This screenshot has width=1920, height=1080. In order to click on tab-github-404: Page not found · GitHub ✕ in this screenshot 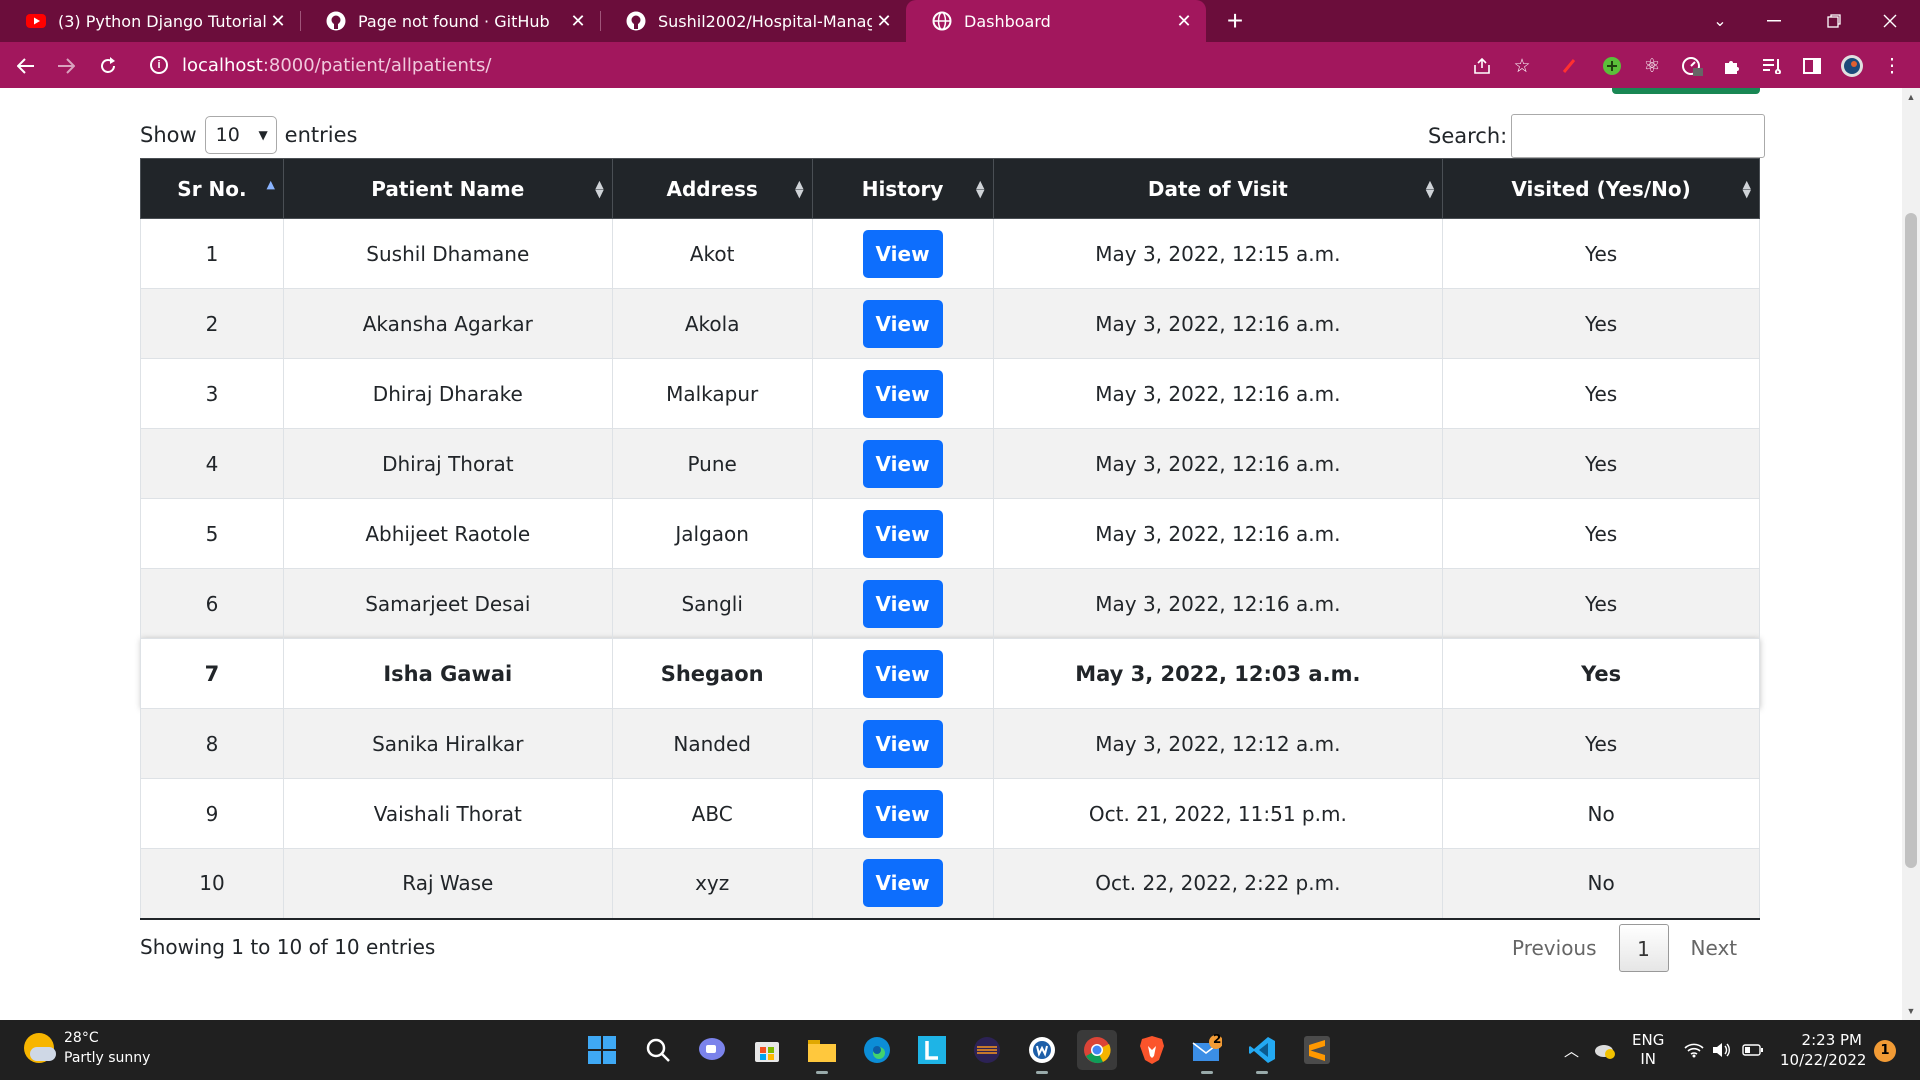, I will do `click(450, 21)`.